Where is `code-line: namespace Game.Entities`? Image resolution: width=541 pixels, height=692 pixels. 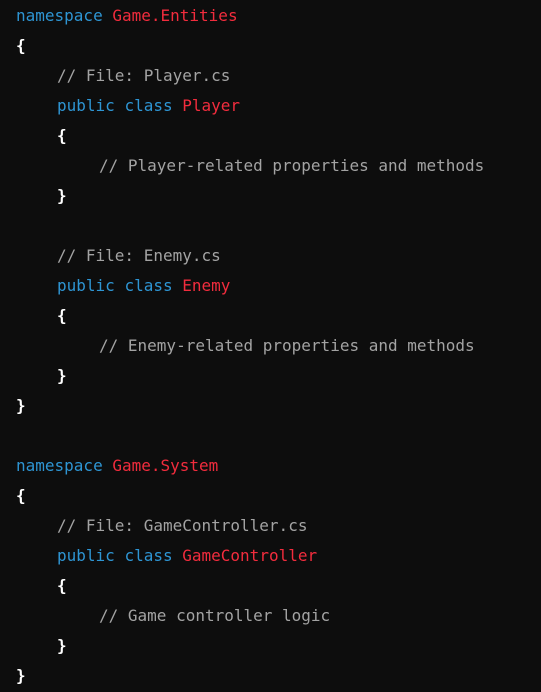
code-line: namespace Game.Entities is located at coordinates (270, 16).